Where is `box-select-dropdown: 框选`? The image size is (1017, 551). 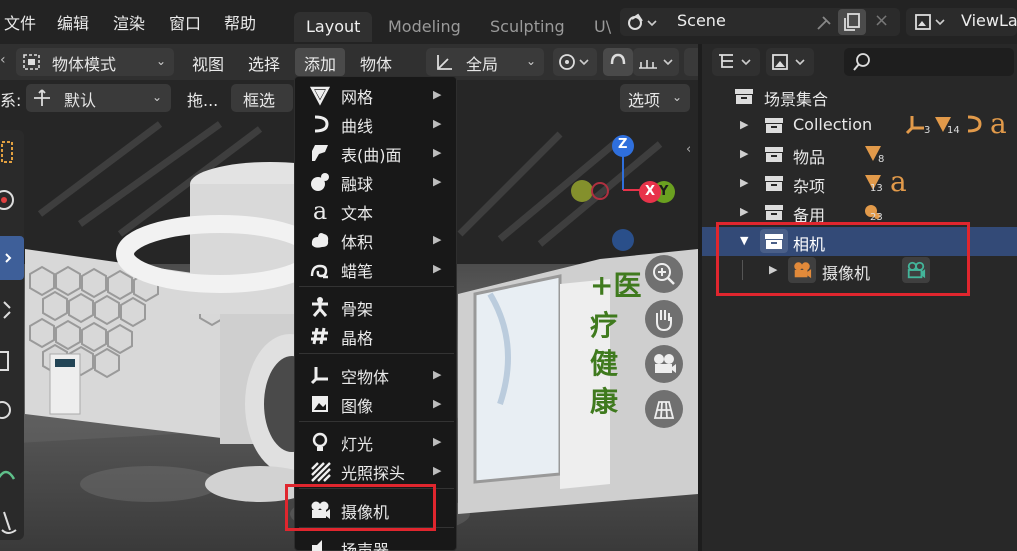
box-select-dropdown: 框选 is located at coordinates (262, 98).